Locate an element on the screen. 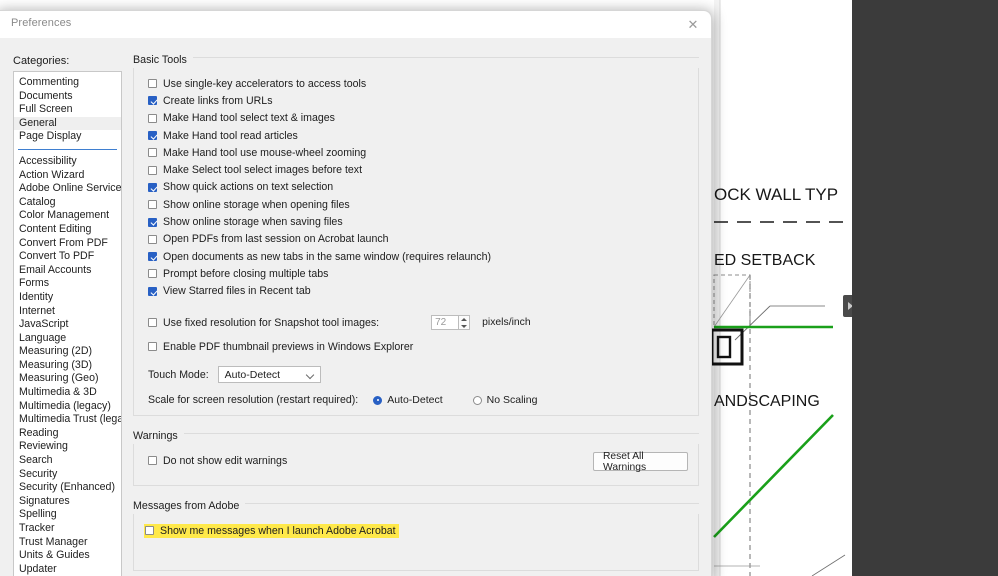 This screenshot has height=576, width=998. category-item: Trust Manager is located at coordinates (67, 543).